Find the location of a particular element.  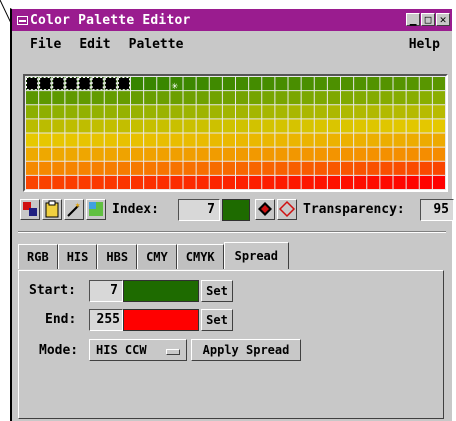

mode-select: HIS CCW is located at coordinates (138, 350).